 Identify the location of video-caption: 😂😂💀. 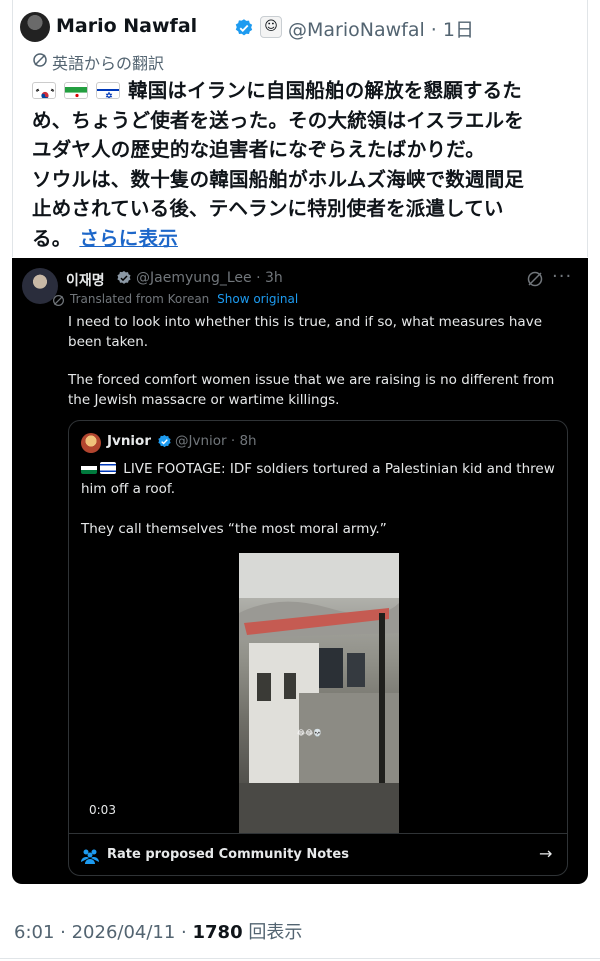
(310, 733).